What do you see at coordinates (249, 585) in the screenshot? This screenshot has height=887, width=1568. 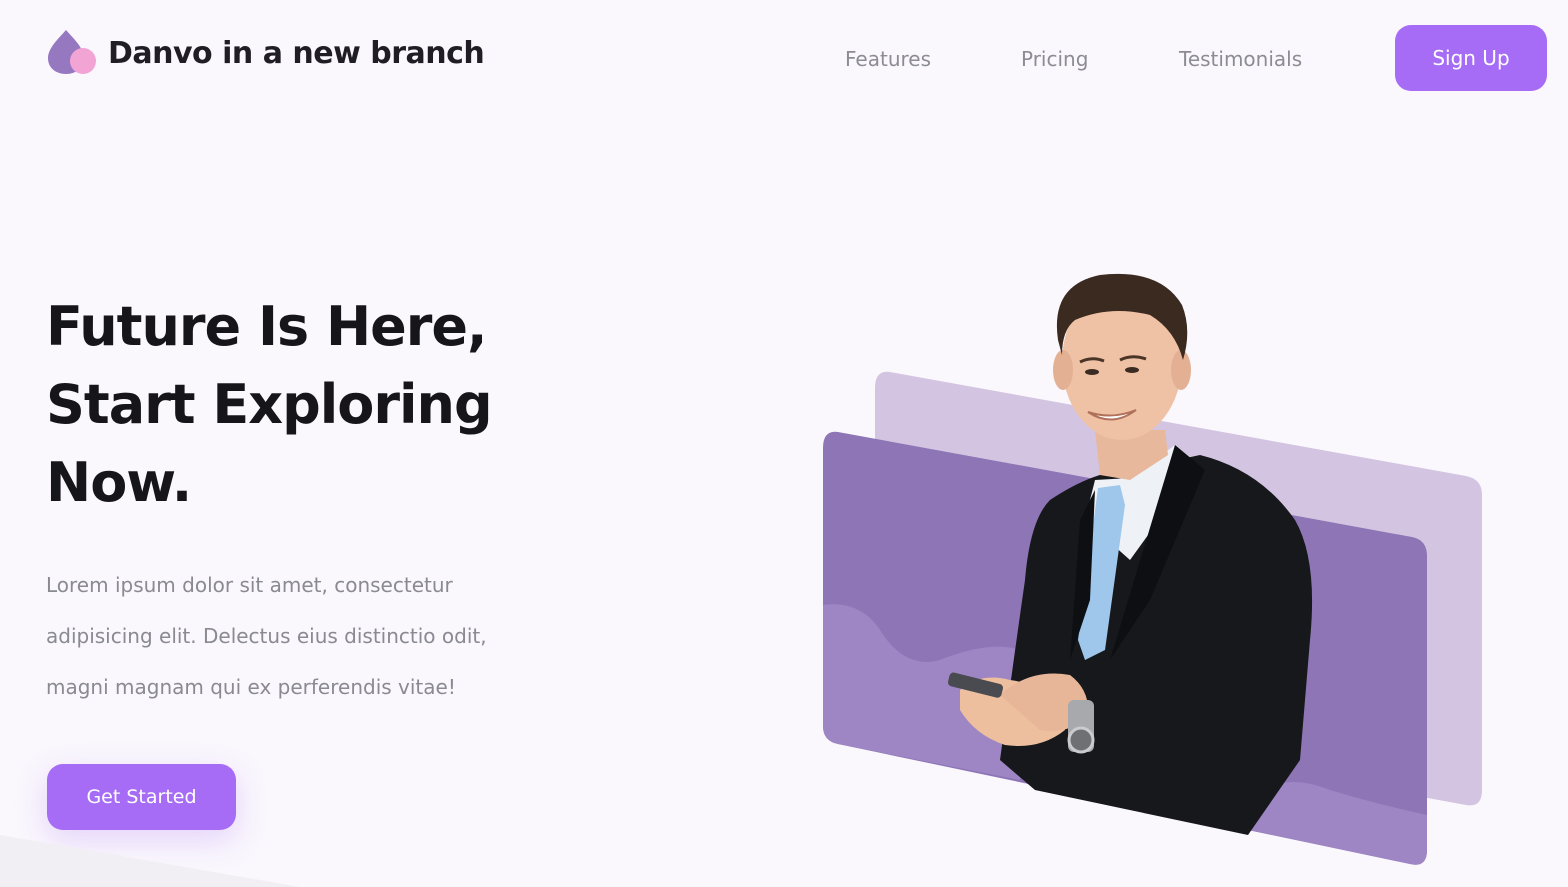 I see `hero-description-line: Lorem ipsum dolor sit amet, consectetur` at bounding box center [249, 585].